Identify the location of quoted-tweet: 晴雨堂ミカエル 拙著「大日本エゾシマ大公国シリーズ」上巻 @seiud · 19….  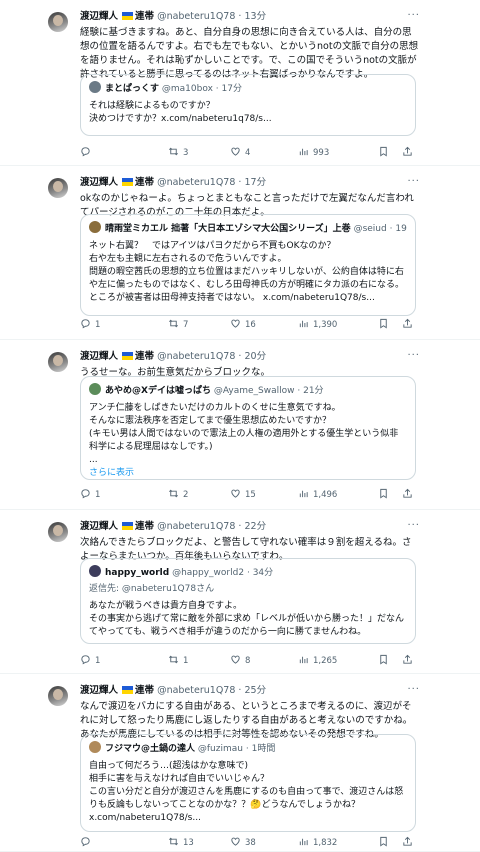
(248, 265).